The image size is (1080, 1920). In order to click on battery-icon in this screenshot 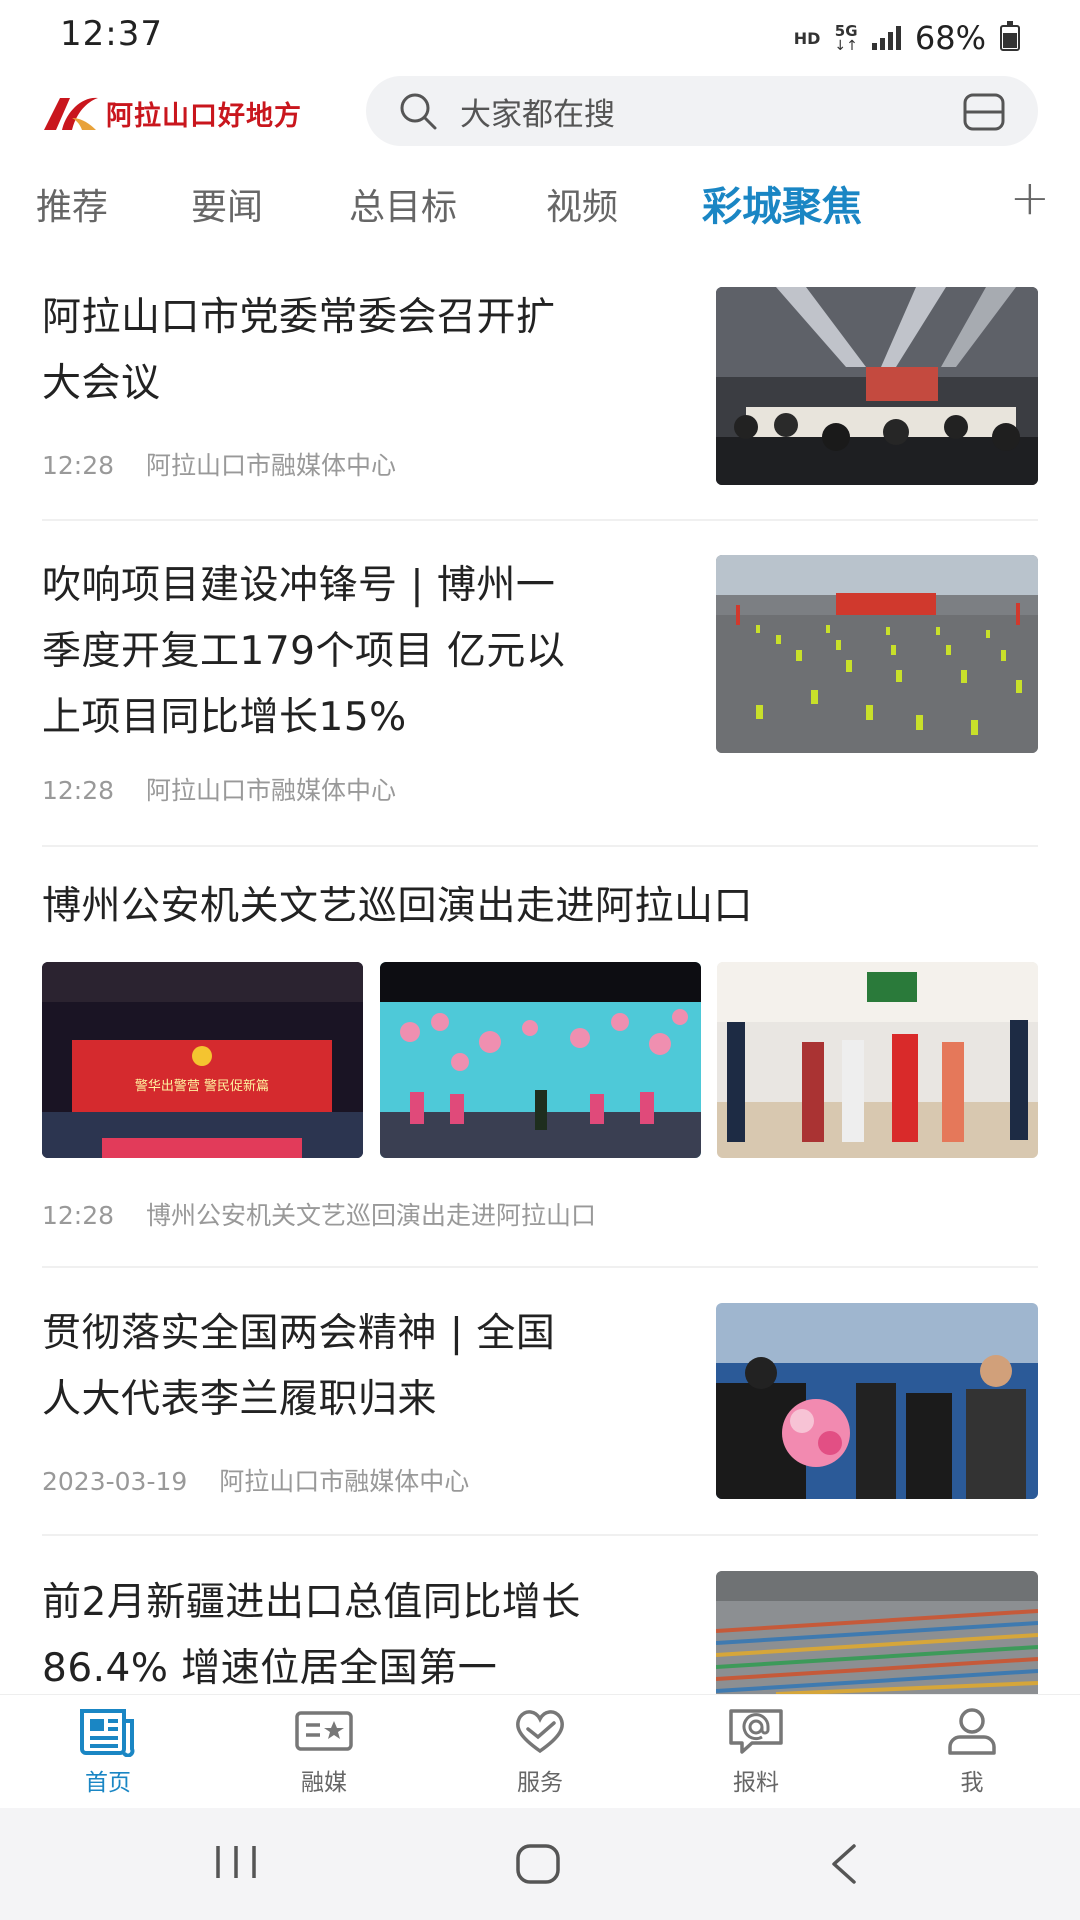, I will do `click(1010, 36)`.